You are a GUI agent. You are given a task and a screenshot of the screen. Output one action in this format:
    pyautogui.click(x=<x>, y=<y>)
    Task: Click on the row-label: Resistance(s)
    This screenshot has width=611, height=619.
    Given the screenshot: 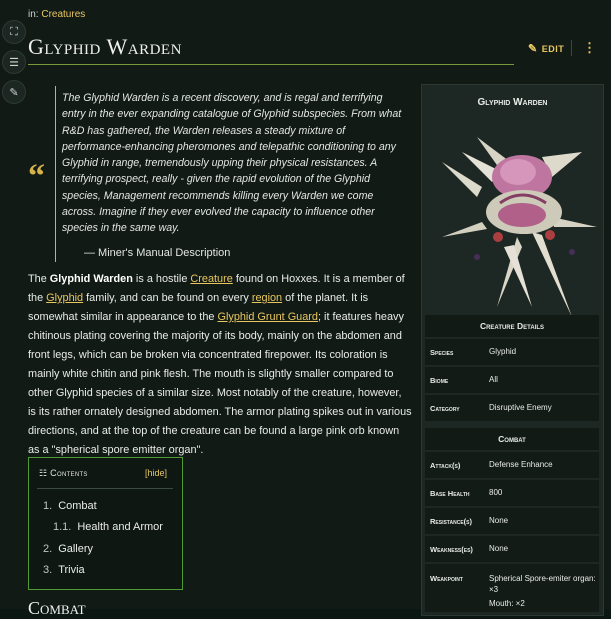 What is the action you would take?
    pyautogui.click(x=451, y=521)
    